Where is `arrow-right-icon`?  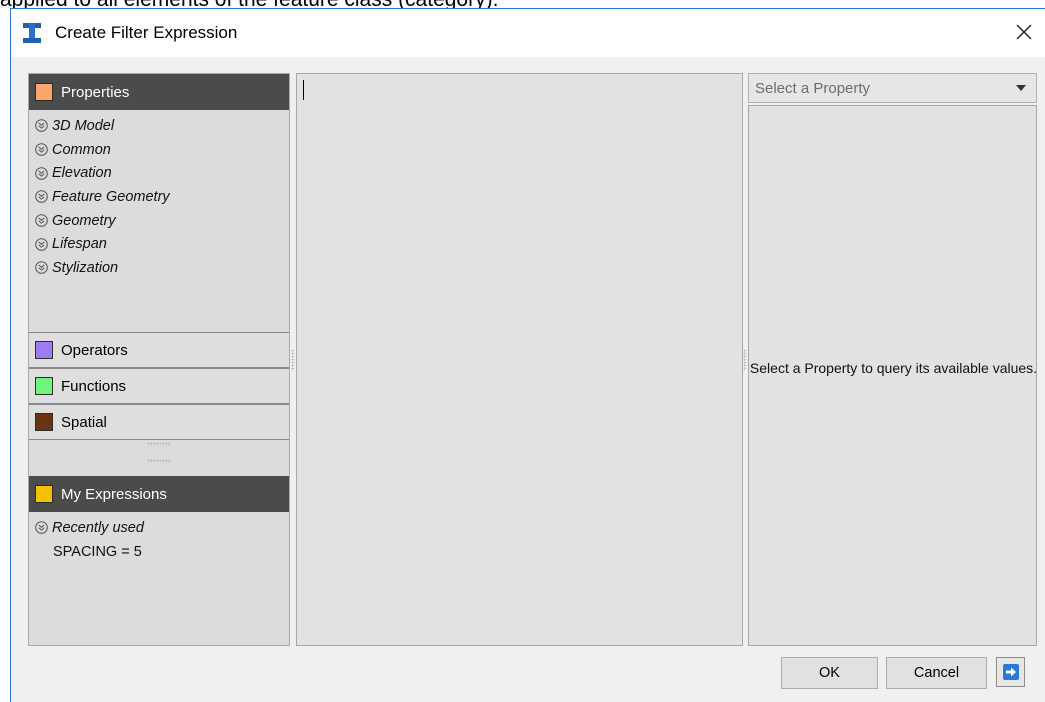
arrow-right-icon is located at coordinates (1010, 672).